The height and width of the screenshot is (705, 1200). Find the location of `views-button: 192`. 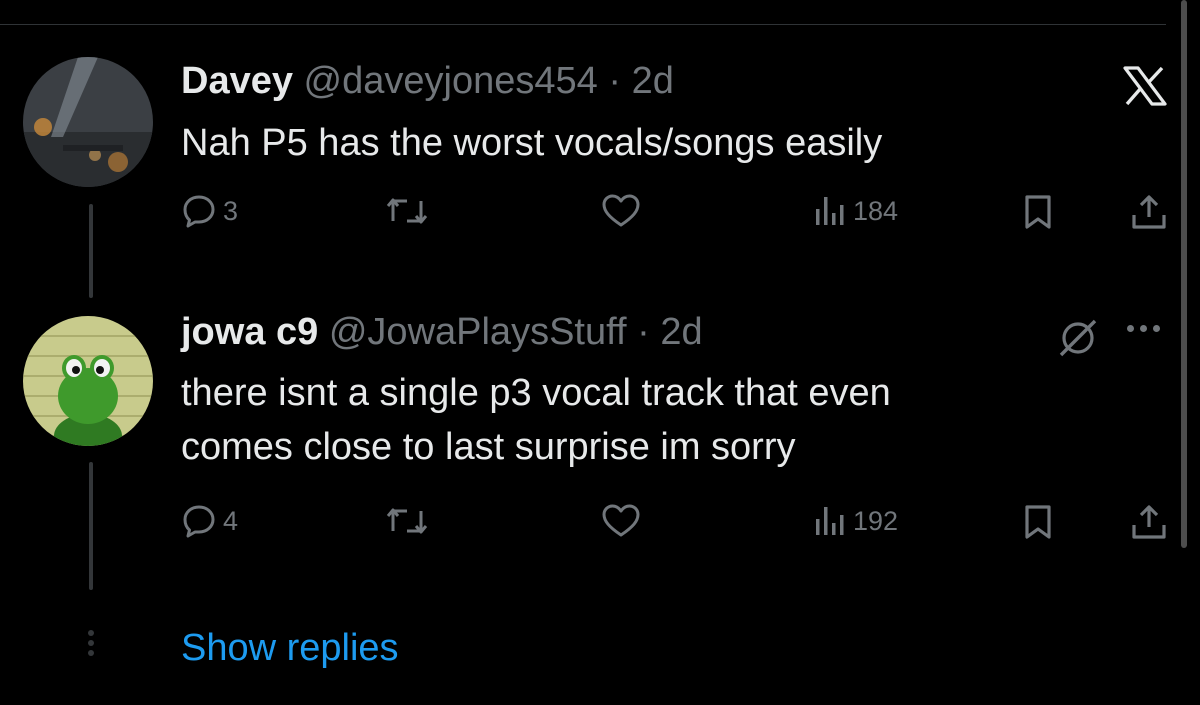

views-button: 192 is located at coordinates (855, 521).